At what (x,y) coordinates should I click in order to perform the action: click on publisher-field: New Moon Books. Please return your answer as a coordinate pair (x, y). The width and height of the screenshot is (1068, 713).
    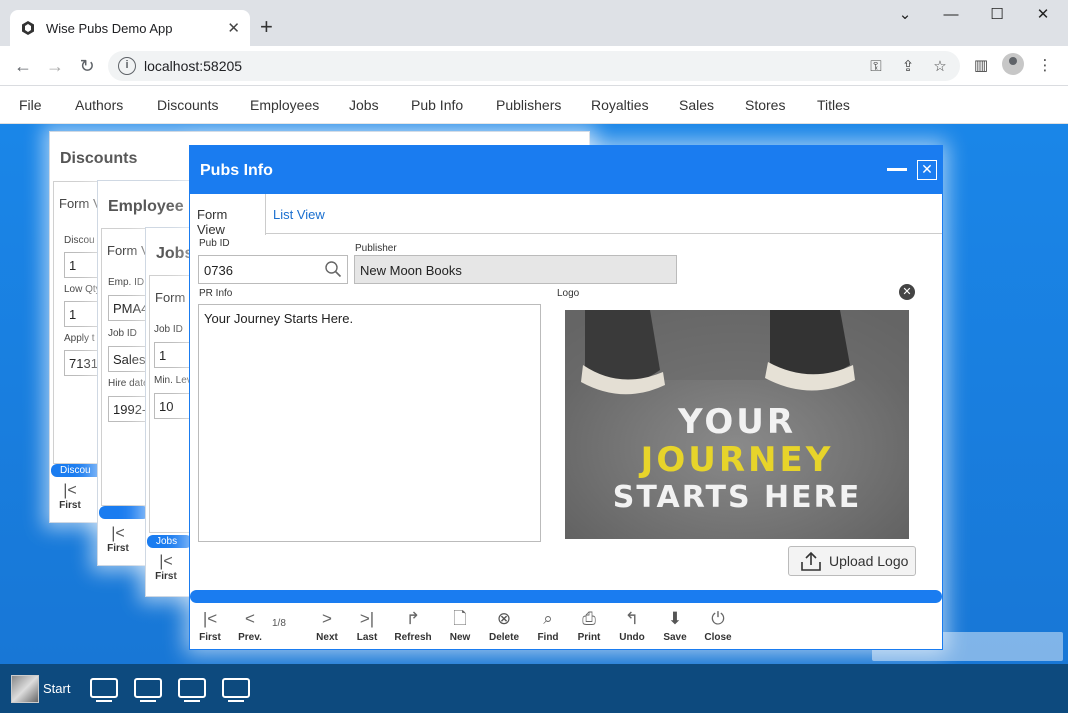
    Looking at the image, I should click on (515, 269).